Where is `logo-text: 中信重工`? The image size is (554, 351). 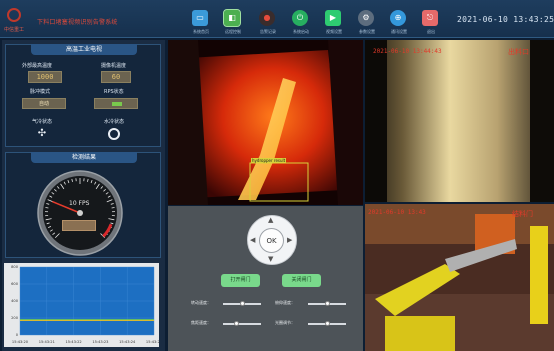 logo-text: 中信重工 is located at coordinates (14, 30).